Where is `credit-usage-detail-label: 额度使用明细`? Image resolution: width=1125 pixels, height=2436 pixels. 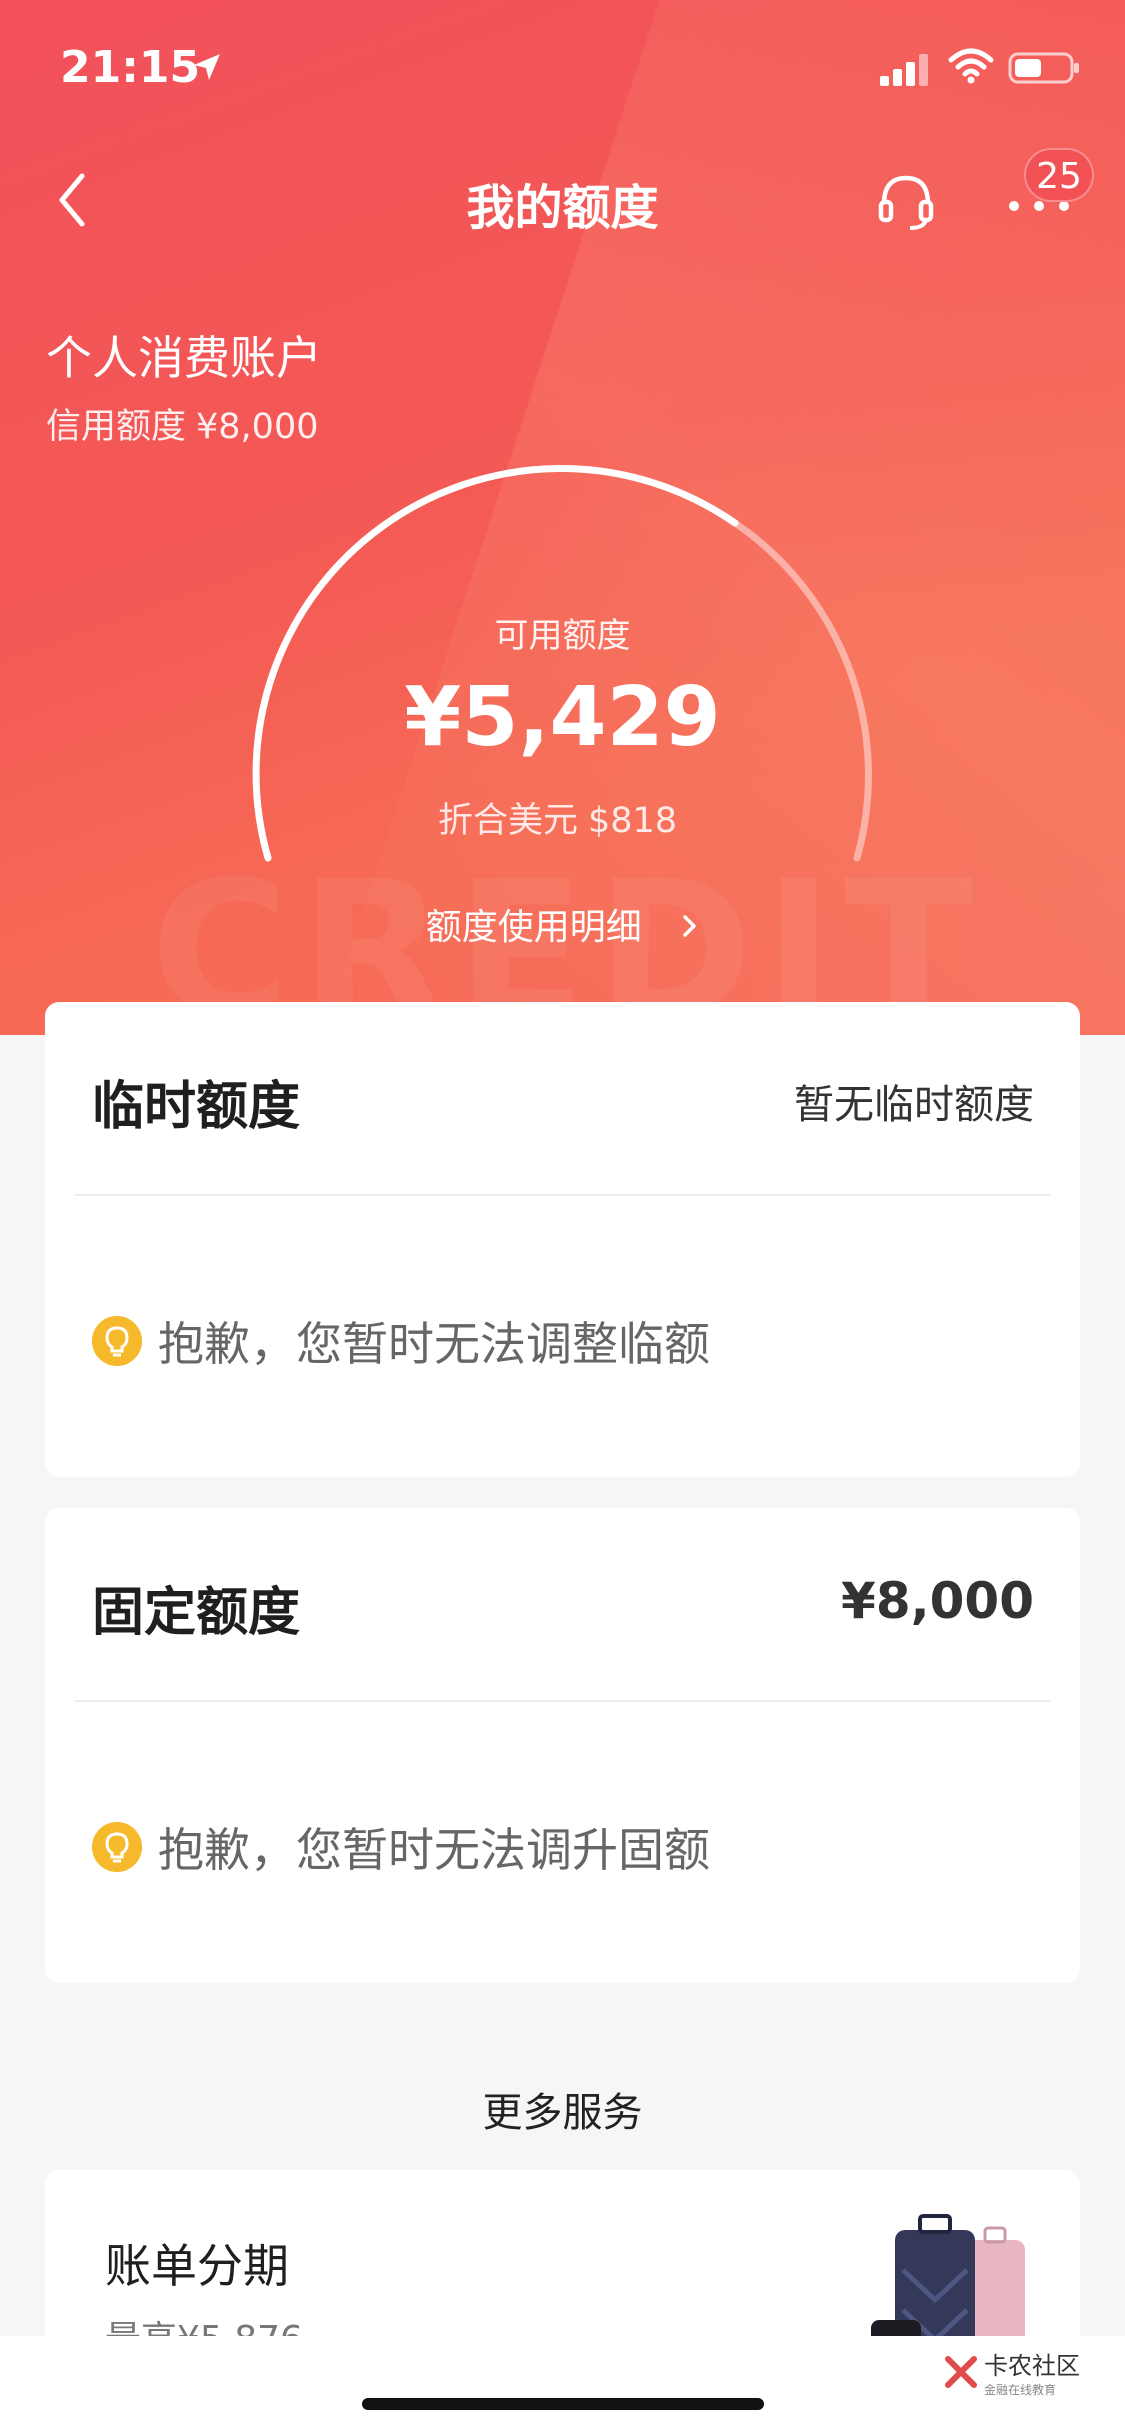 credit-usage-detail-label: 额度使用明细 is located at coordinates (533, 927).